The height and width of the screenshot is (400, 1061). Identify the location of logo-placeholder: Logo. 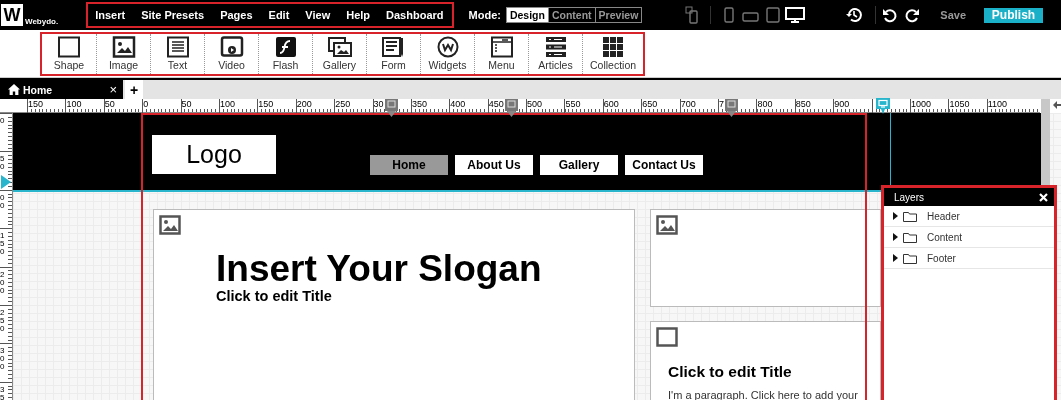
(214, 154).